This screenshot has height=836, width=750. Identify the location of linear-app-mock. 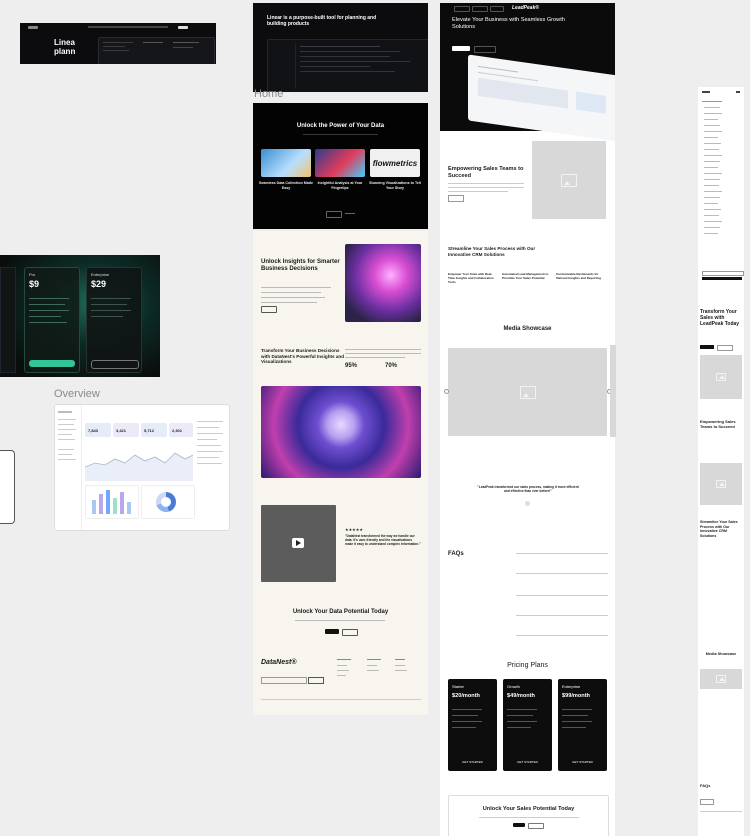
(347, 65).